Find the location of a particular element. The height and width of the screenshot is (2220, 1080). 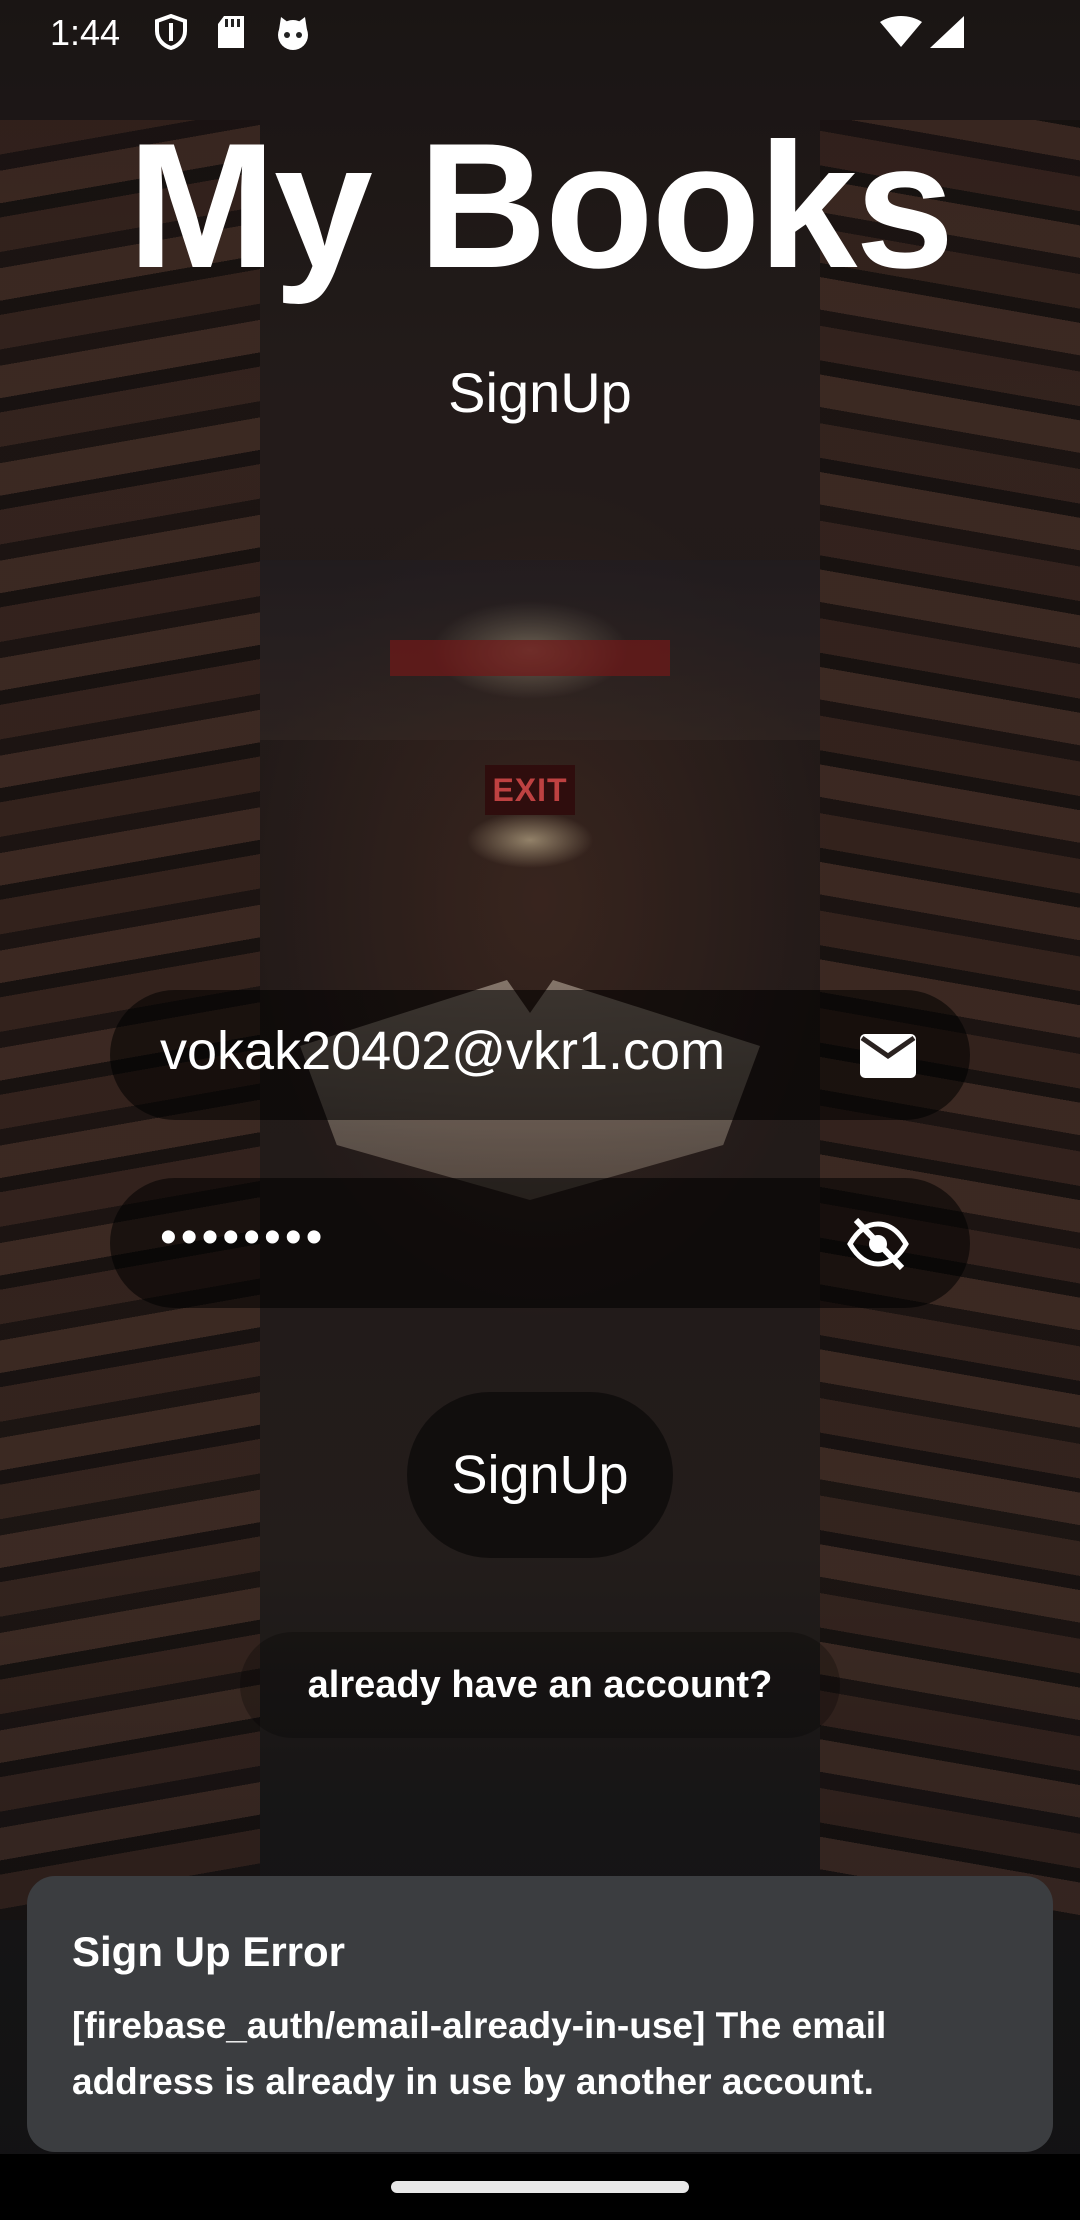

home-gesture-handle is located at coordinates (540, 2187).